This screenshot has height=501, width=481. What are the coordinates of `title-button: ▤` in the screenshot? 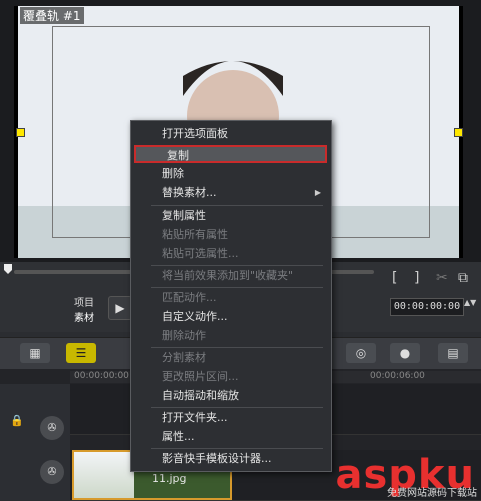 It's located at (453, 353).